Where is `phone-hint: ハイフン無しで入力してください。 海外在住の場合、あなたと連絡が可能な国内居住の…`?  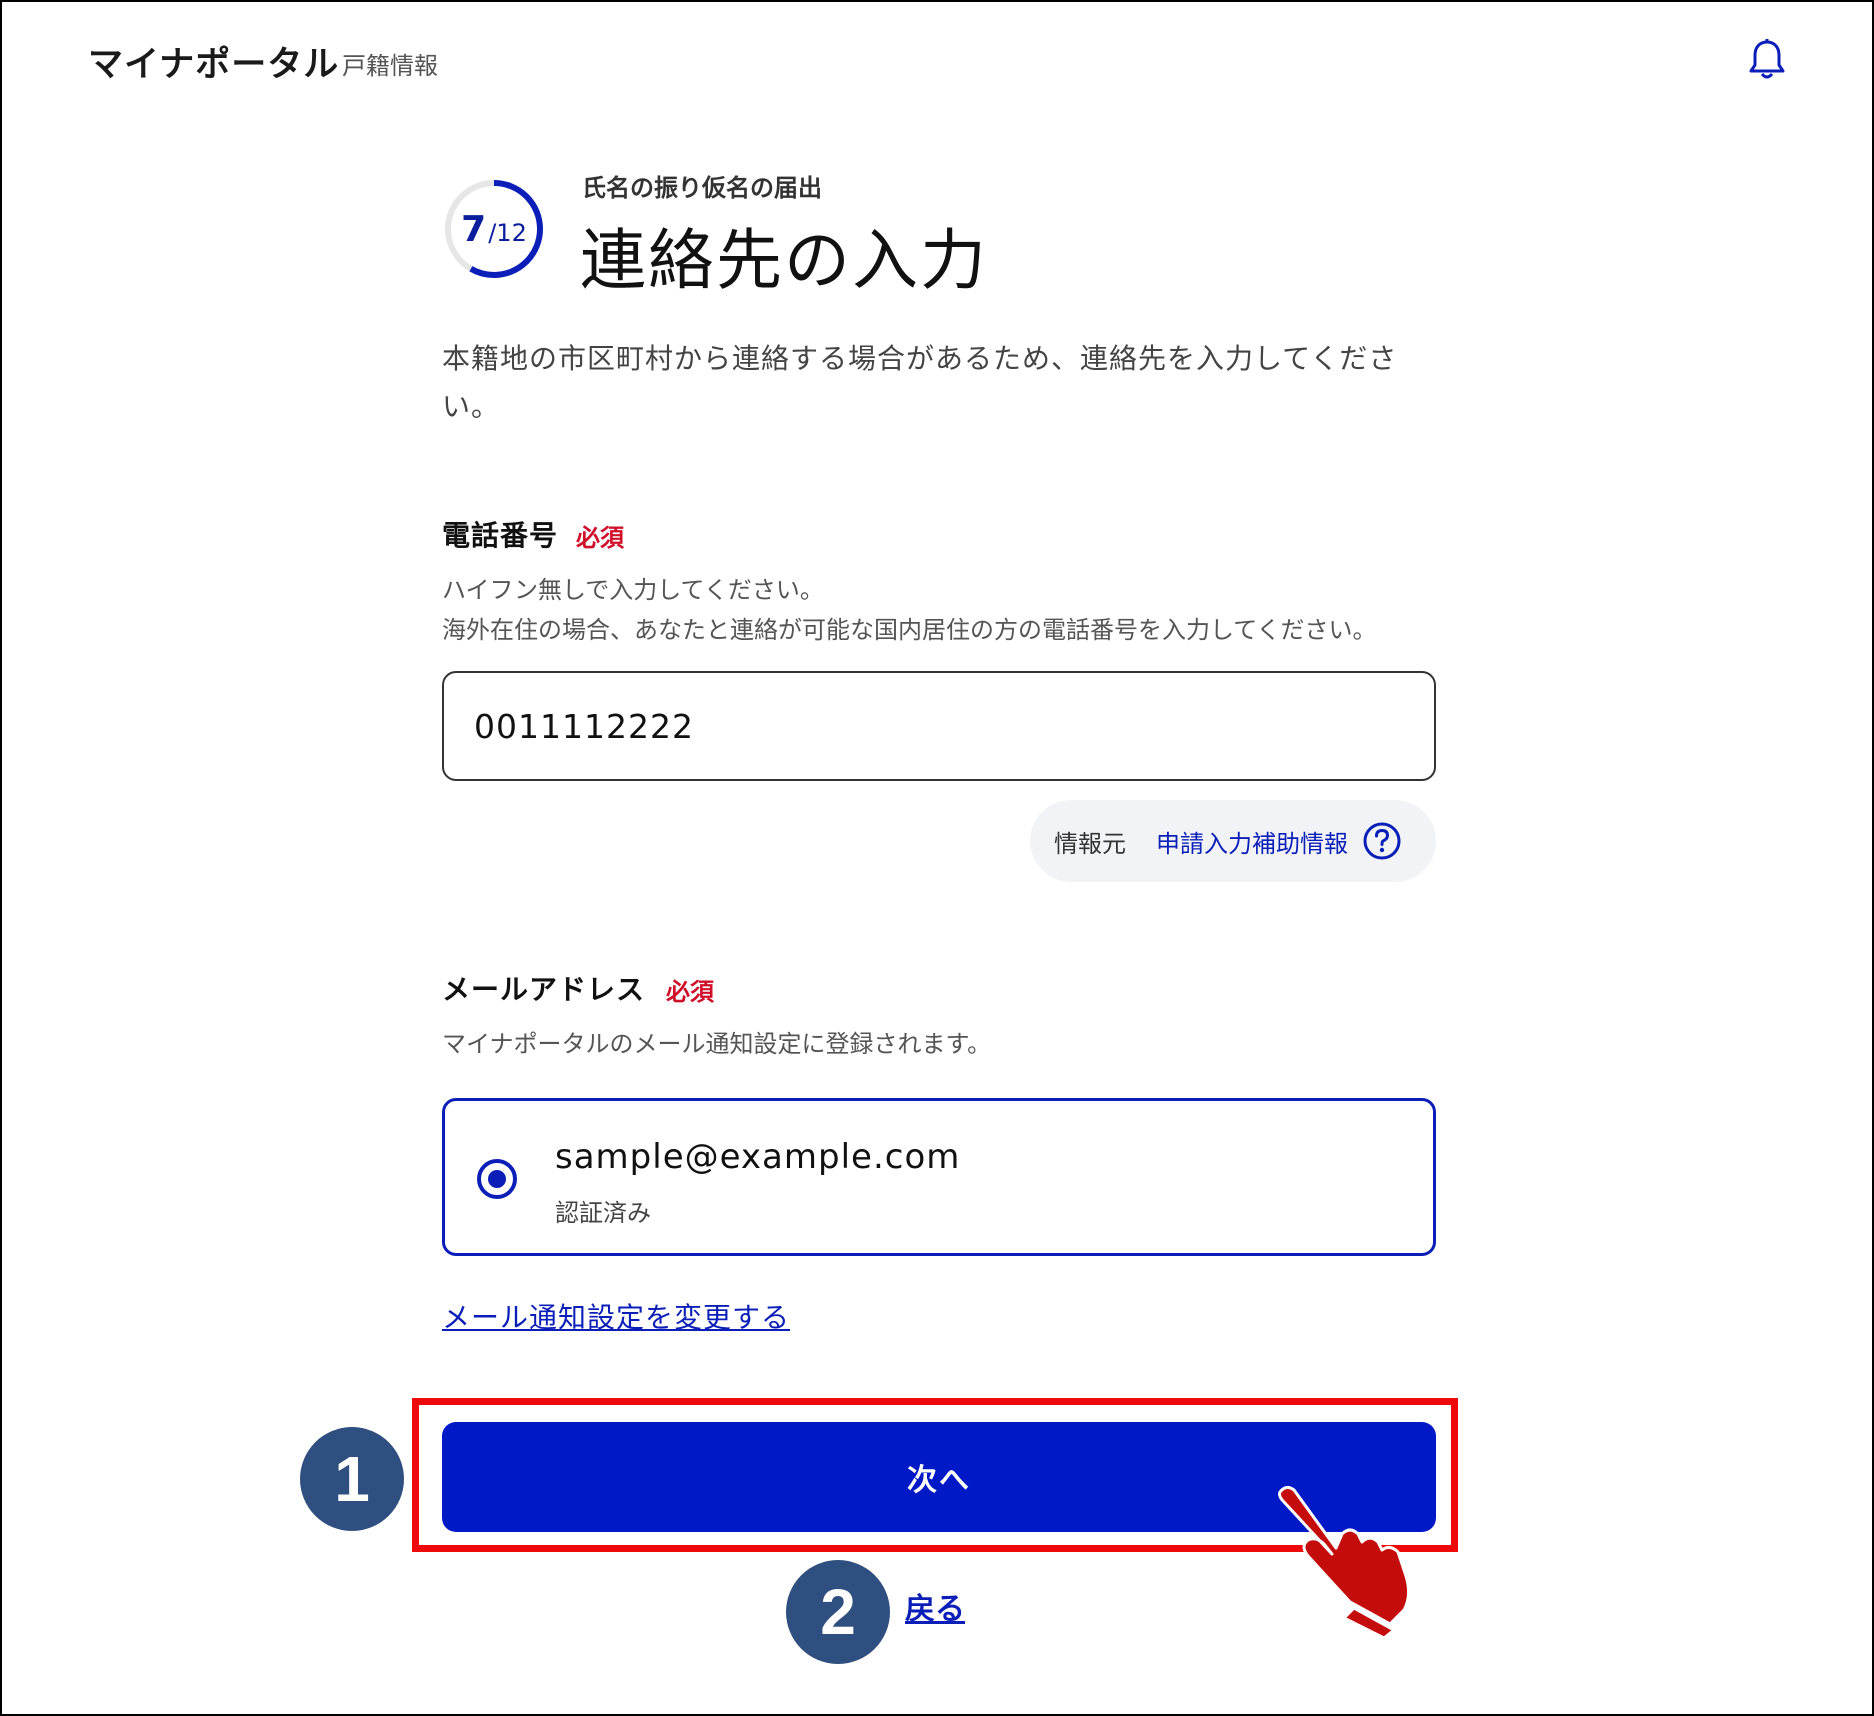 phone-hint: ハイフン無しで入力してください。 海外在住の場合、あなたと連絡が可能な国内居住の… is located at coordinates (909, 610).